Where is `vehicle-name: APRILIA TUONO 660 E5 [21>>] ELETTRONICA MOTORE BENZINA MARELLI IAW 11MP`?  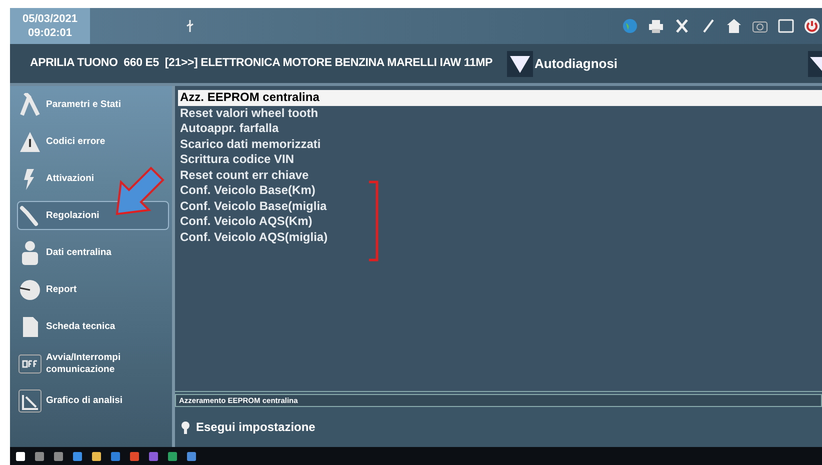
vehicle-name: APRILIA TUONO 660 E5 [21>>] ELETTRONICA MOTORE BENZINA MARELLI IAW 11MP is located at coordinates (261, 63).